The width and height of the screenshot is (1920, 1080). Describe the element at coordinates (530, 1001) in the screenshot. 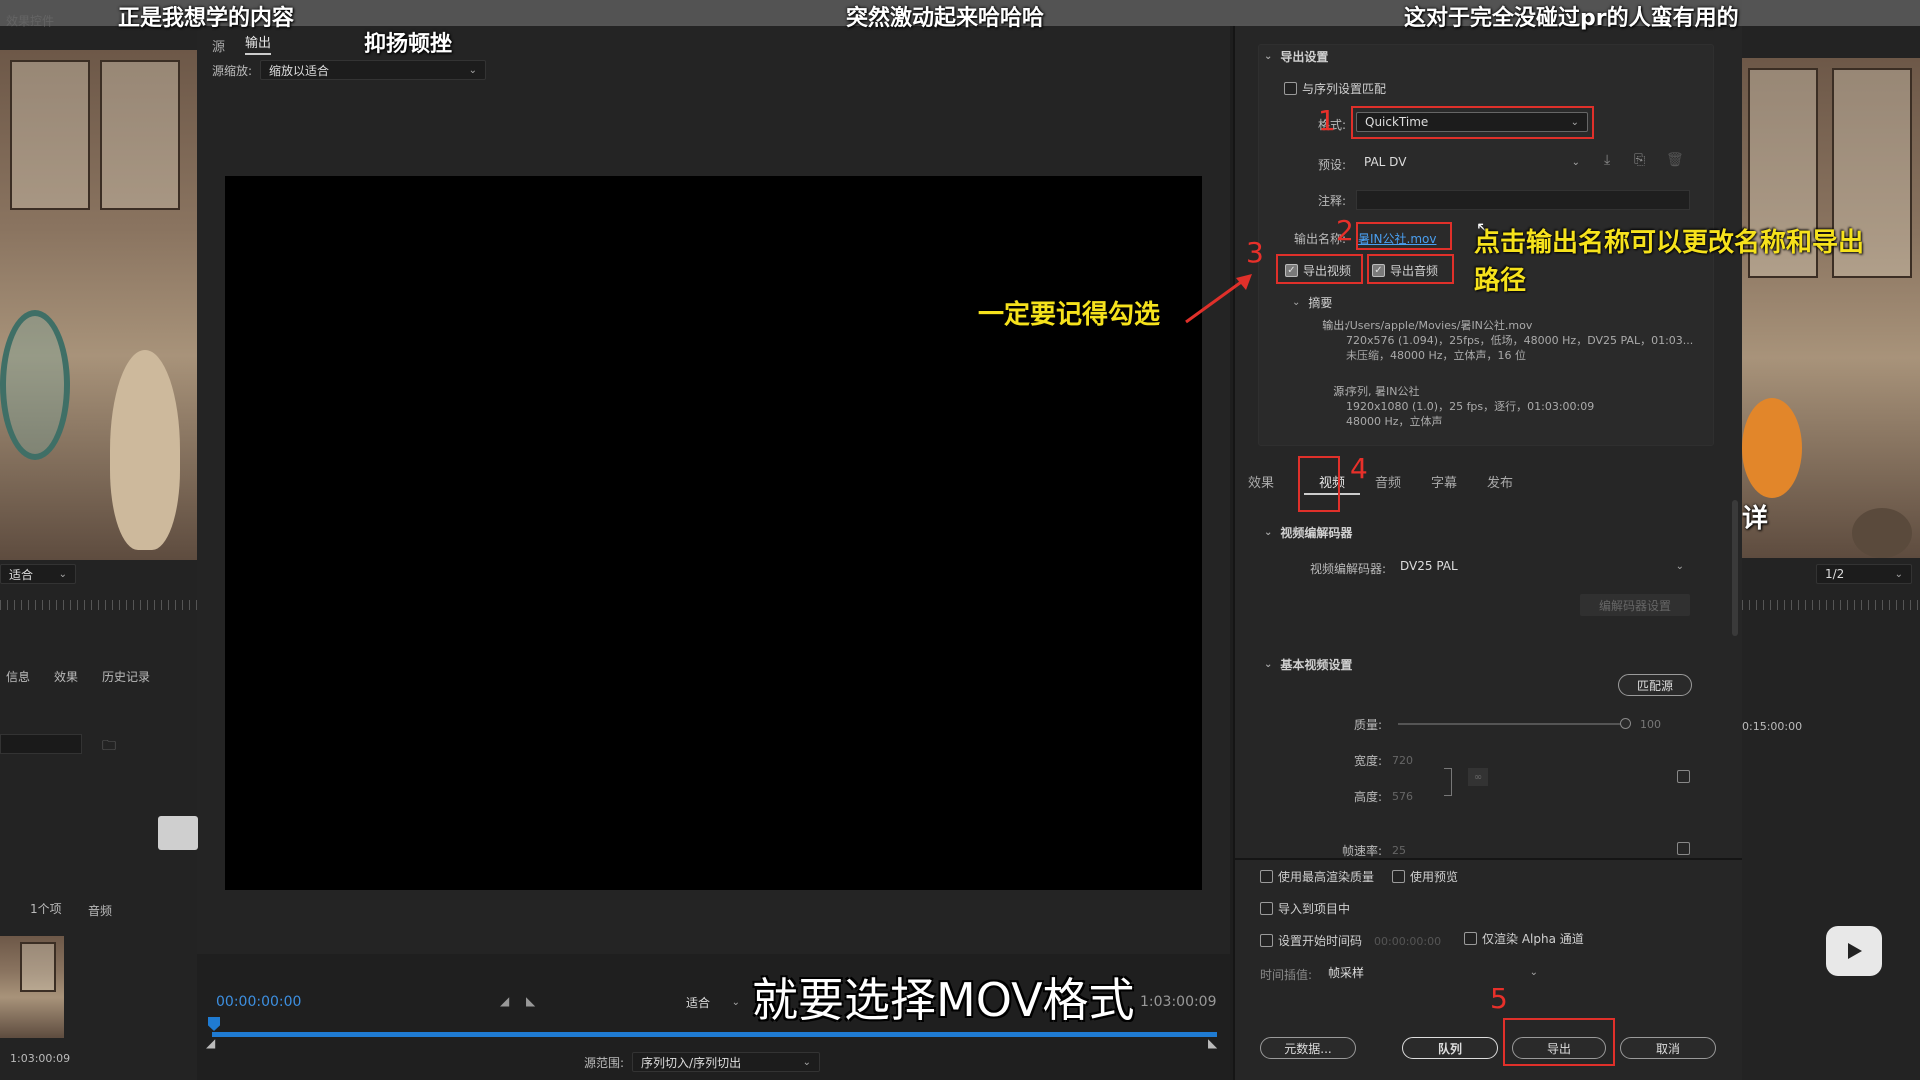

I see `set-out-point-icon: ◣` at that location.